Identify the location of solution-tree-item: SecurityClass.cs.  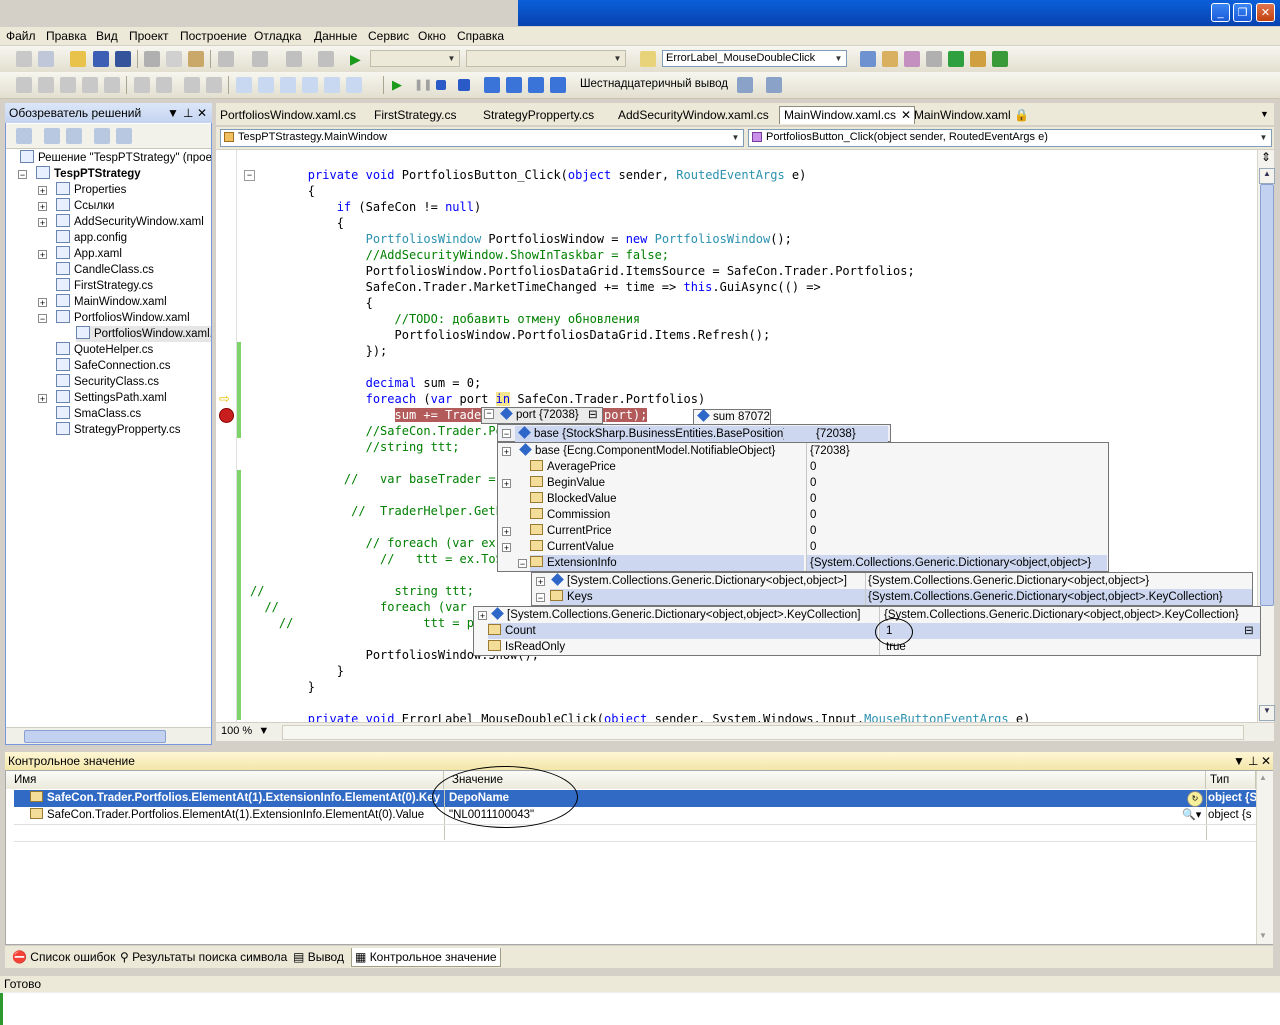
(107, 382).